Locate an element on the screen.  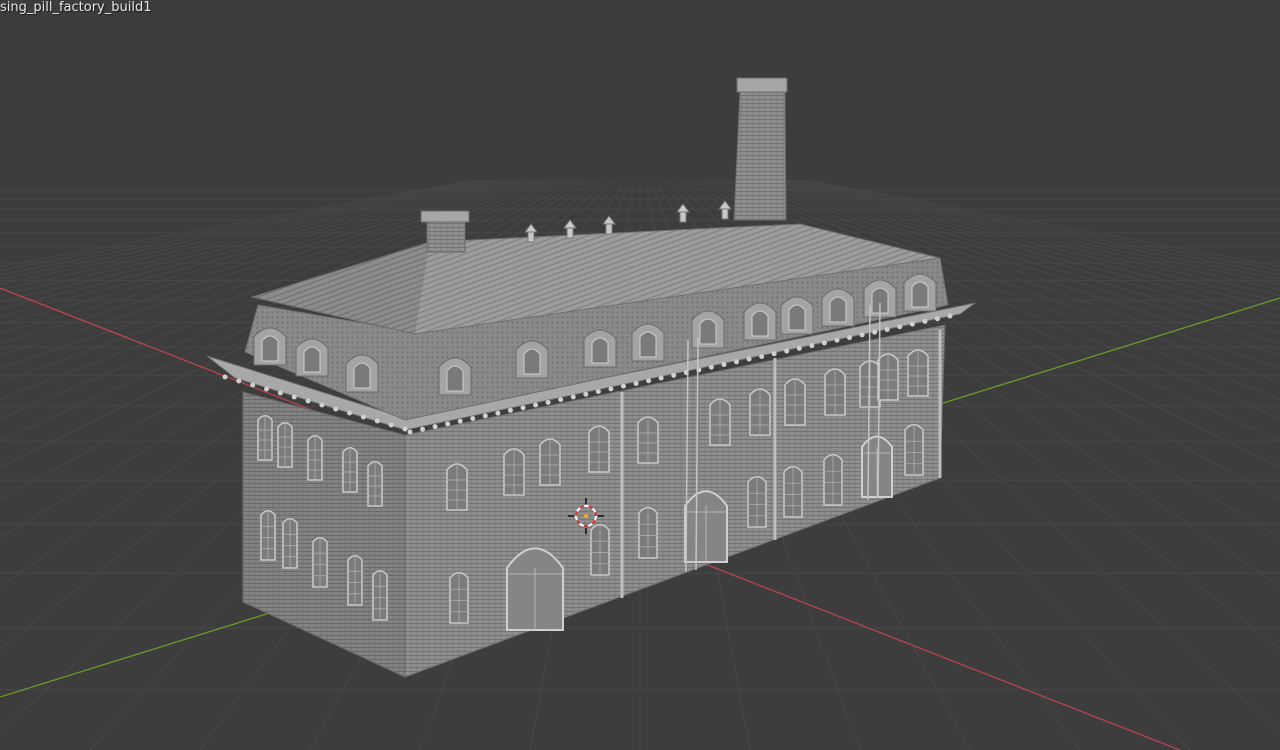
viewport-object-name: sing_pill_factory_build1 is located at coordinates (76, 7).